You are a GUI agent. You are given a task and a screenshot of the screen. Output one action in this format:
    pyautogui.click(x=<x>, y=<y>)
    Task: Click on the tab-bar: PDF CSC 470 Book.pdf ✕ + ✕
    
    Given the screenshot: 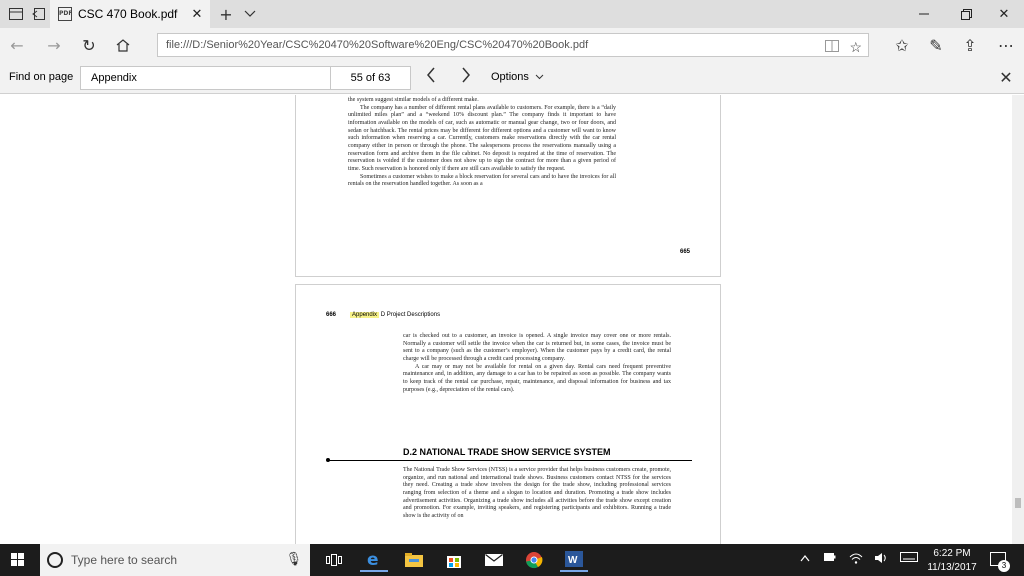 What is the action you would take?
    pyautogui.click(x=512, y=14)
    